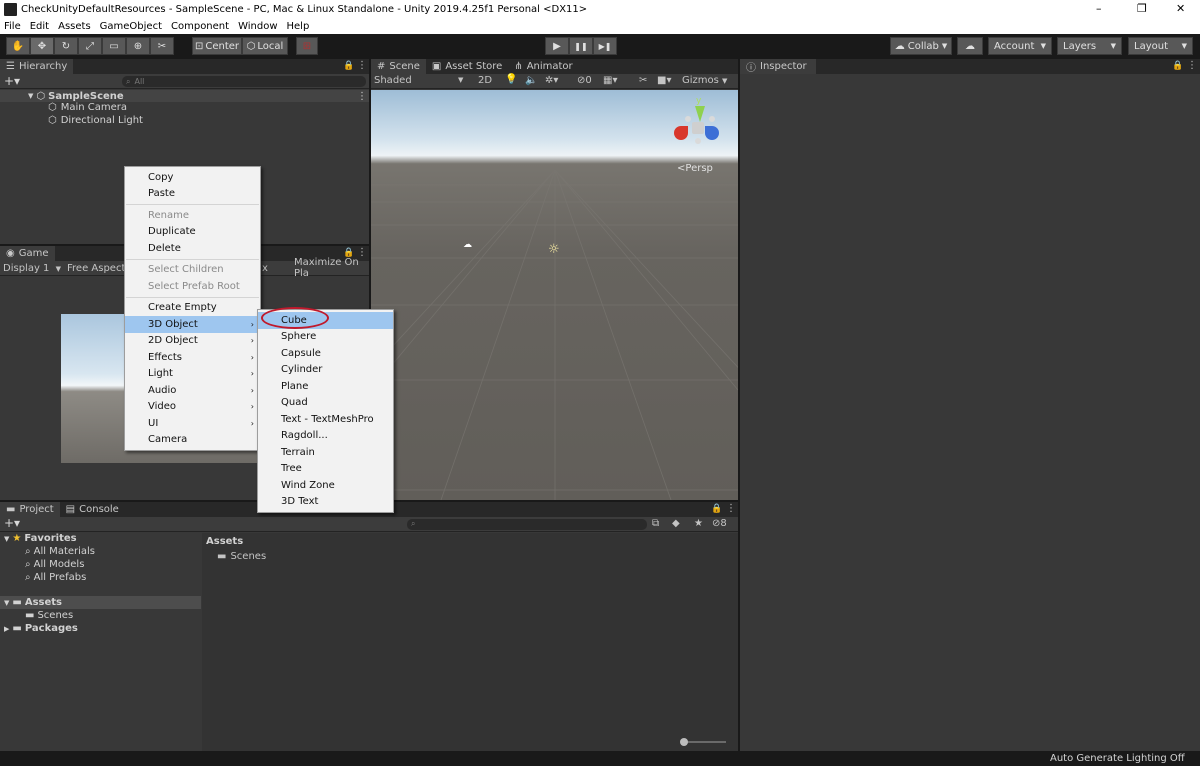  Describe the element at coordinates (325, 469) in the screenshot. I see `menu-item-tree: Tree` at that location.